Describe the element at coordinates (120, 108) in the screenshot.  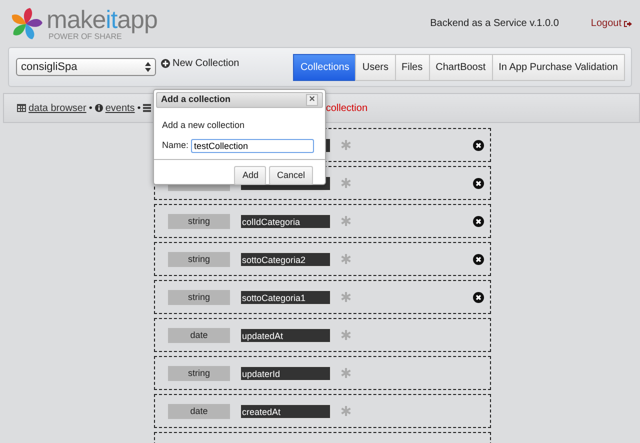
I see `breadcrumb-link: events` at that location.